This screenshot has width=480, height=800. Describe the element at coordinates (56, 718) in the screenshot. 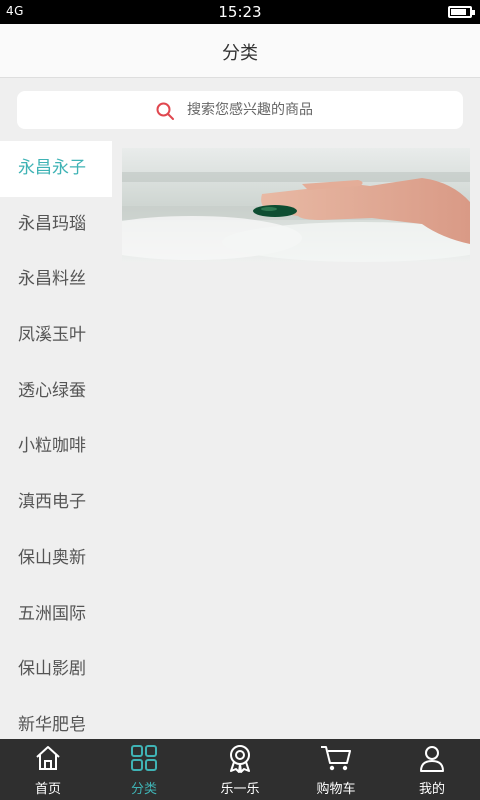

I see `sidebar-item-11: 新华肥皂` at that location.